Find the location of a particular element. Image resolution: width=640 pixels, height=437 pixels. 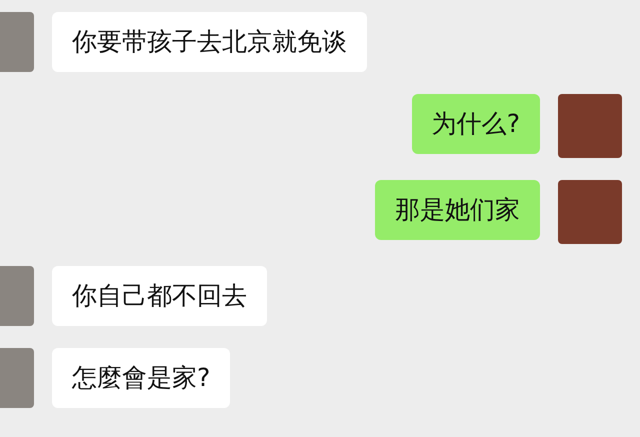

message-bubble: 那是她们家 is located at coordinates (457, 210).